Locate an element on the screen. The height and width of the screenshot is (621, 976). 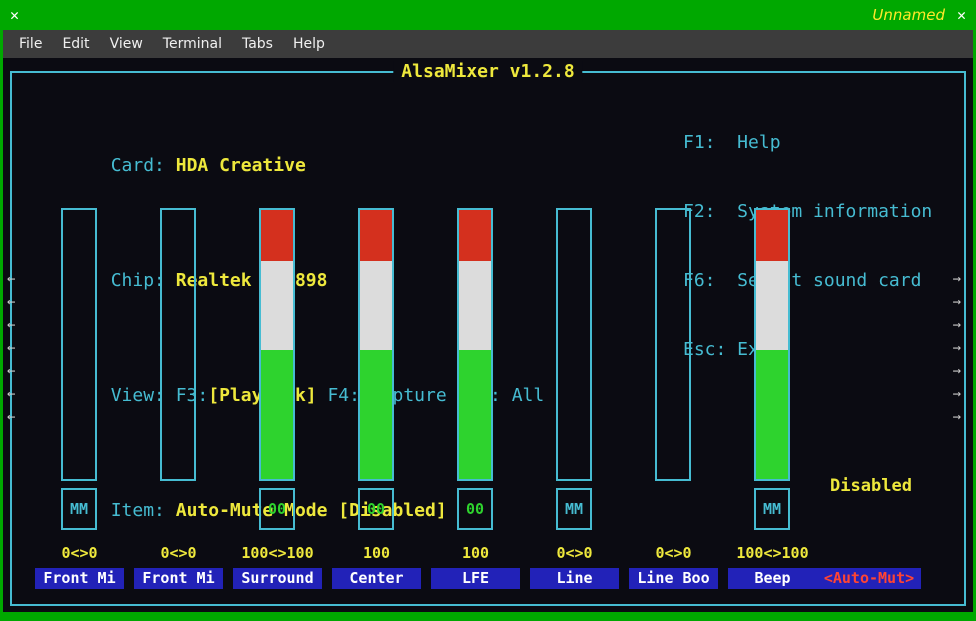
card-label: Card: is located at coordinates (143, 165).